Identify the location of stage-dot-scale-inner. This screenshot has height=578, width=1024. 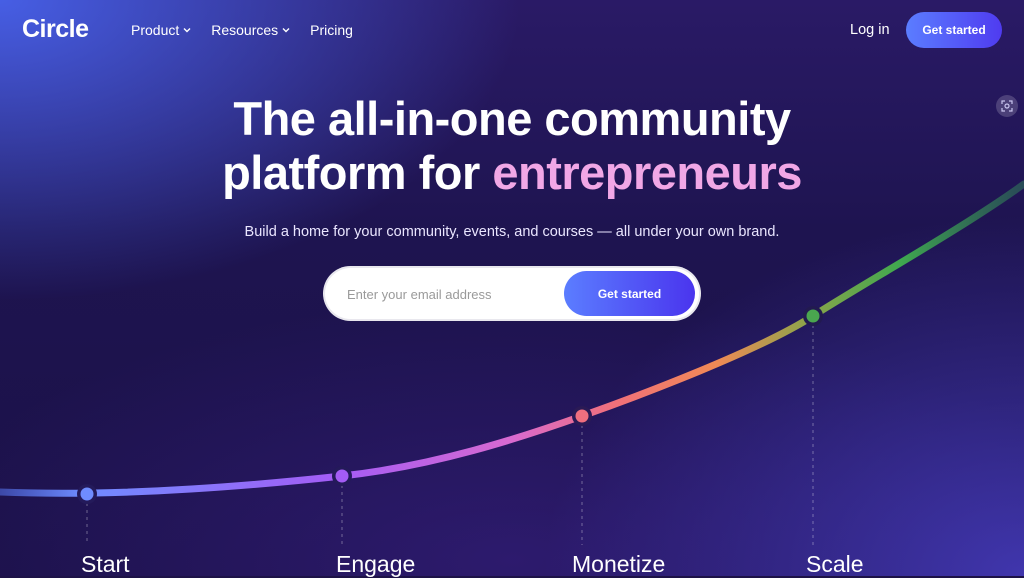
(813, 316).